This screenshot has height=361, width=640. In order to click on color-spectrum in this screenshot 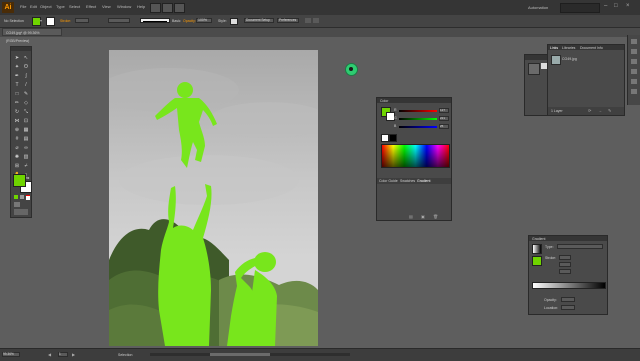, I will do `click(415, 156)`.